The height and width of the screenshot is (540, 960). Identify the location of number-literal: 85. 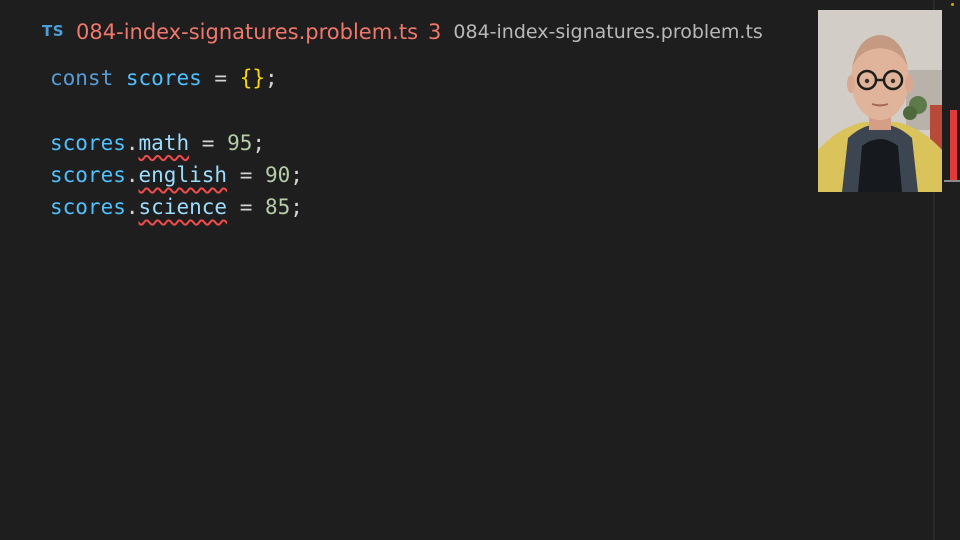
(278, 207).